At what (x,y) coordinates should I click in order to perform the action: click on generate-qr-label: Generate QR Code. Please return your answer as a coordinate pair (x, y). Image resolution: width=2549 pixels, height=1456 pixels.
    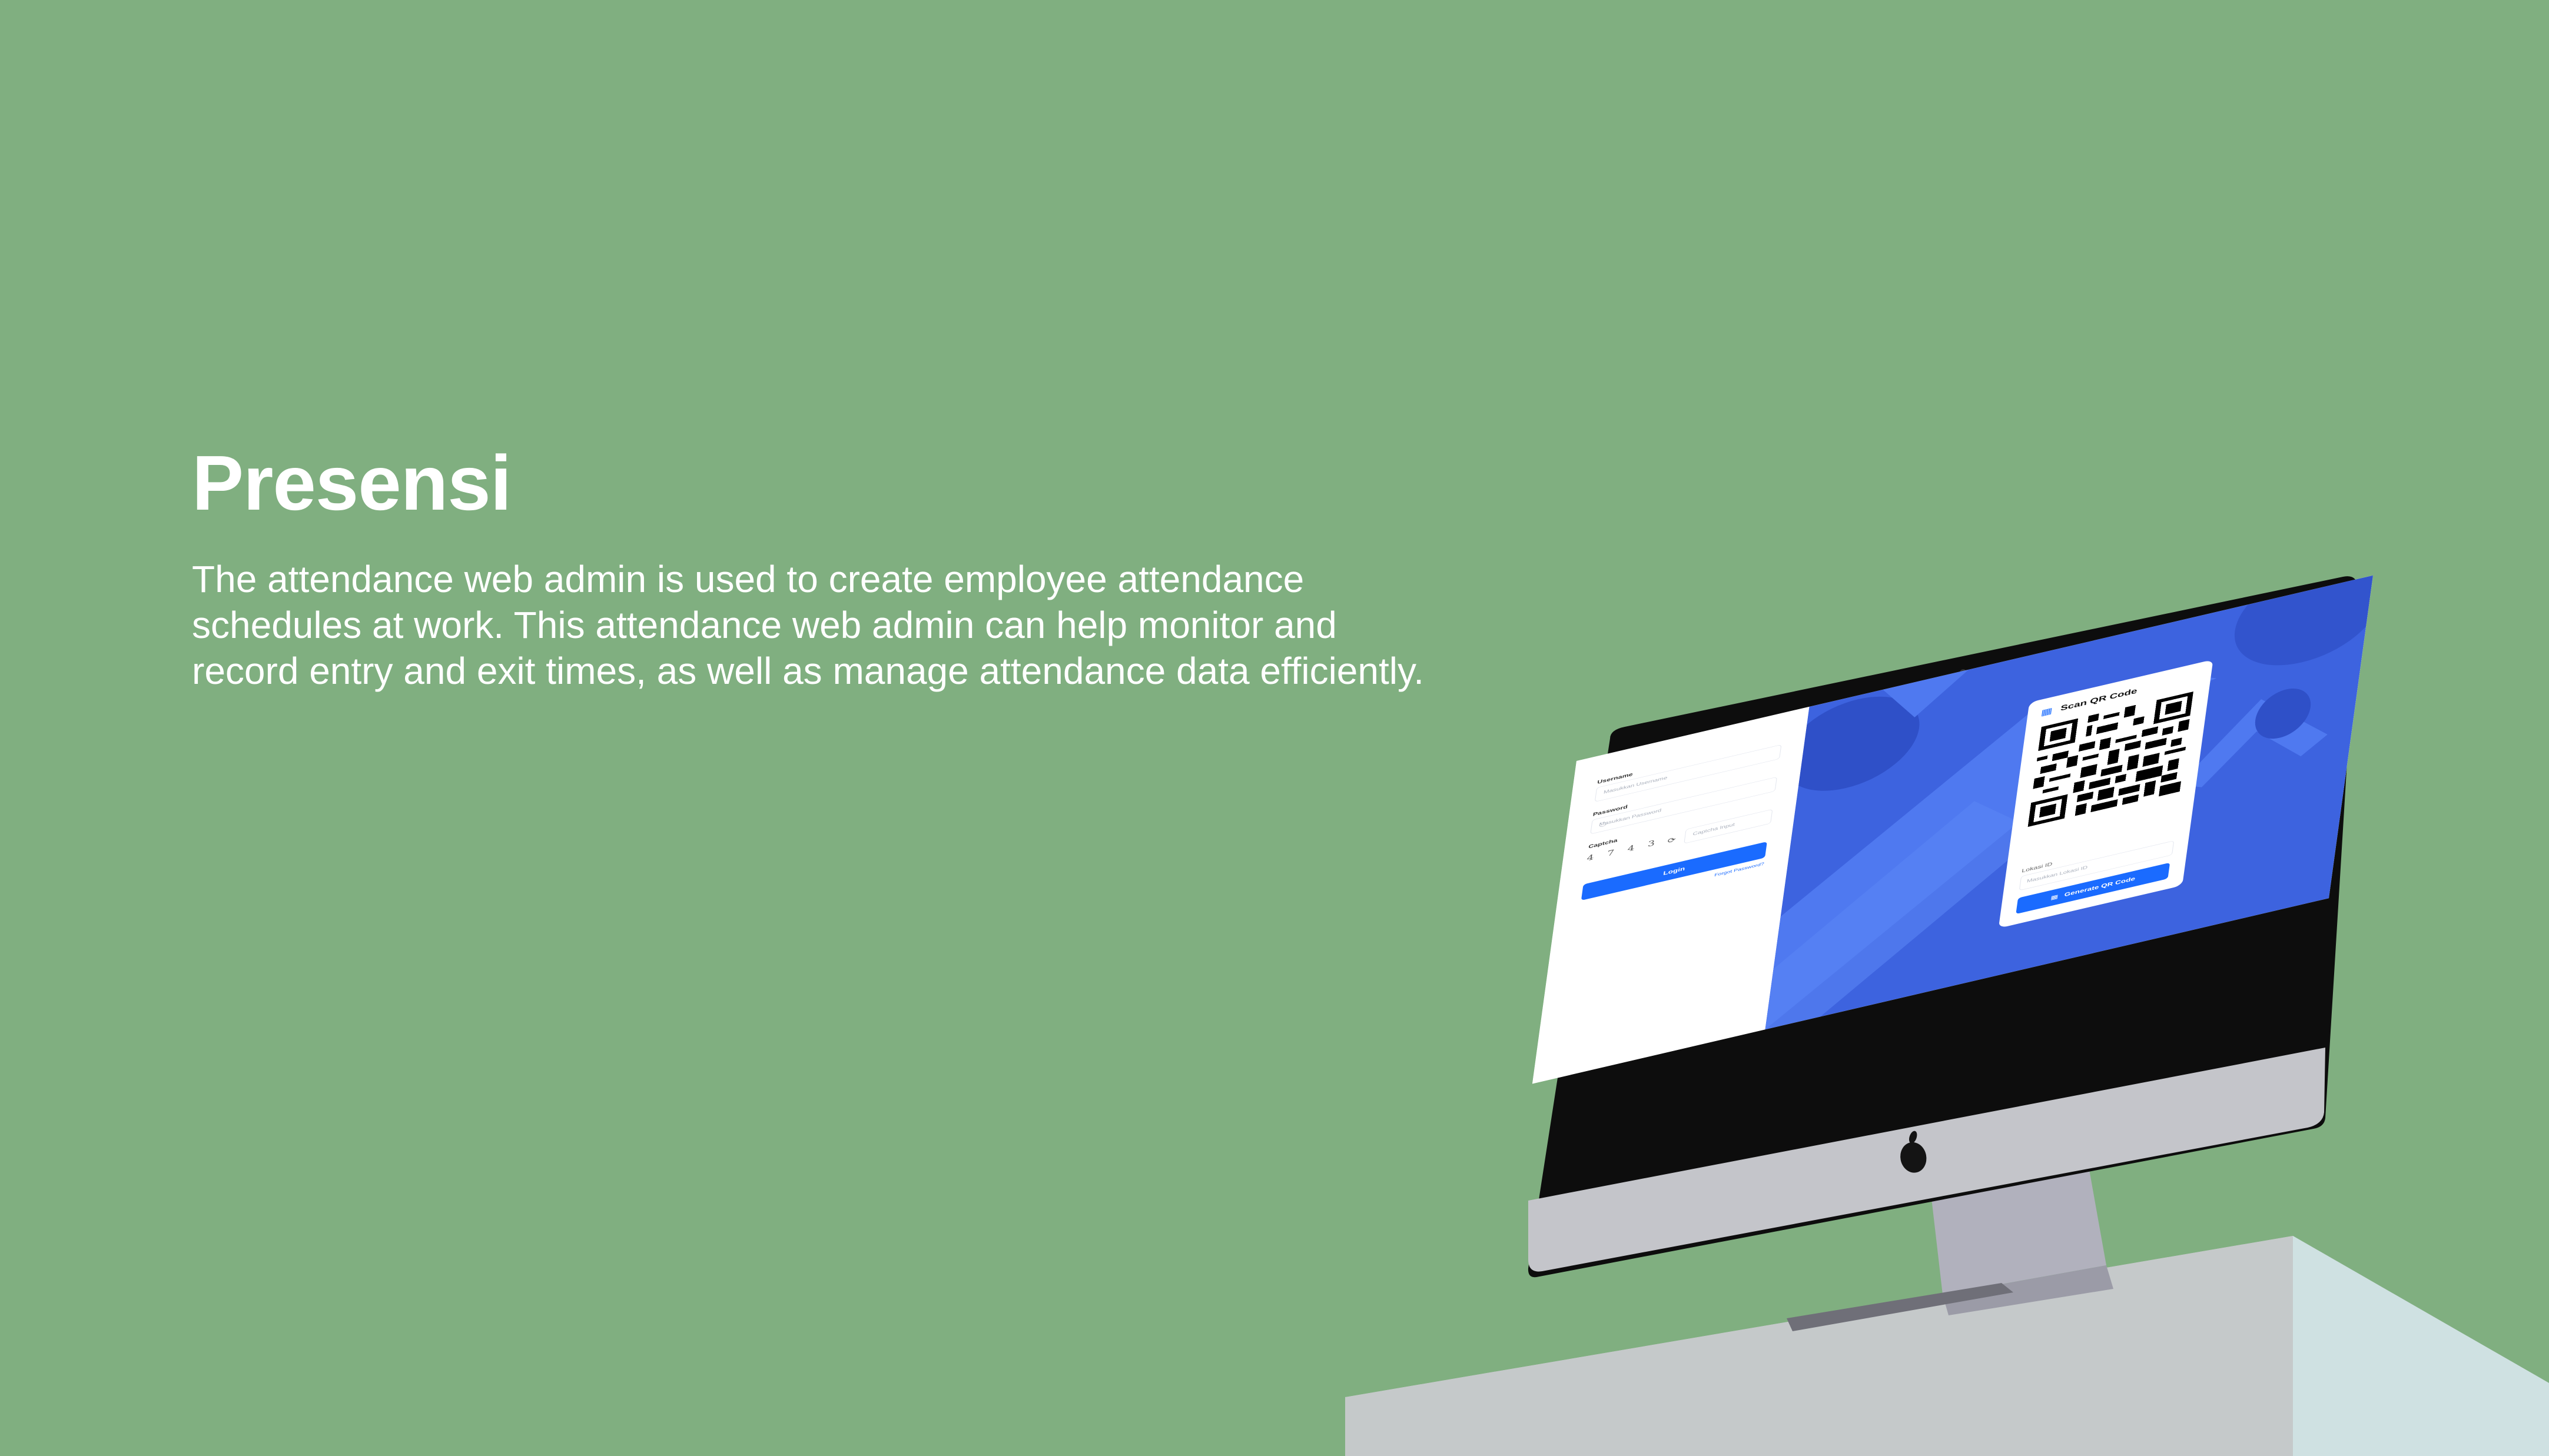
    Looking at the image, I should click on (2100, 886).